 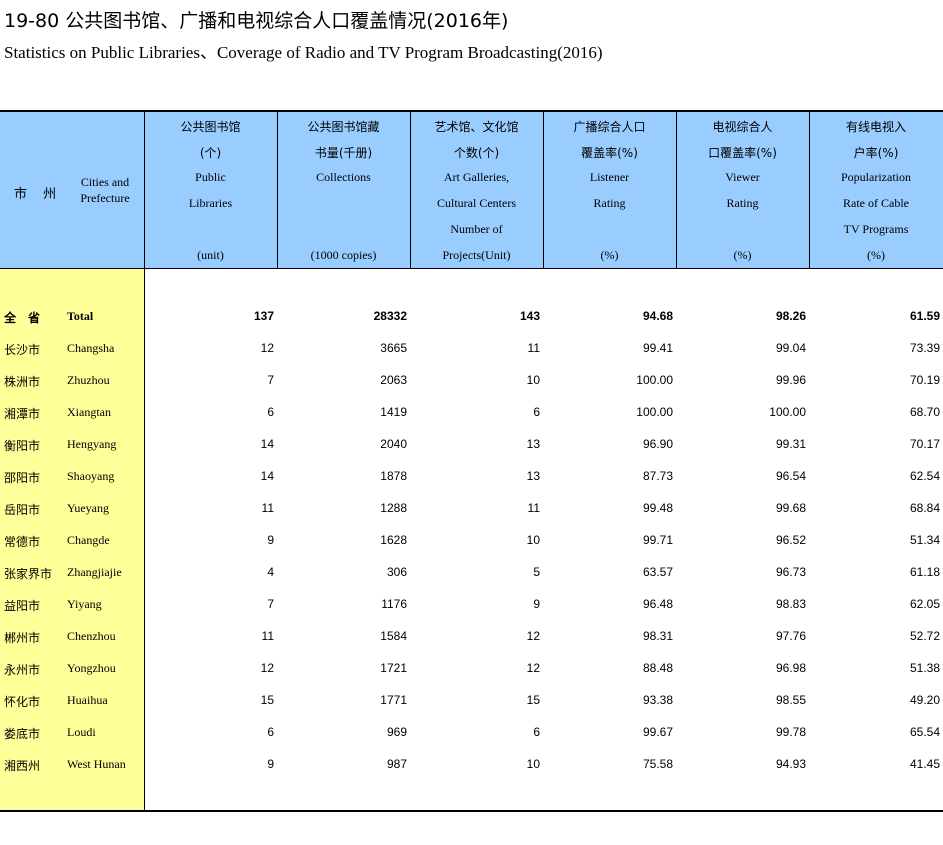 I want to click on table-cell: 13, so click(x=533, y=476).